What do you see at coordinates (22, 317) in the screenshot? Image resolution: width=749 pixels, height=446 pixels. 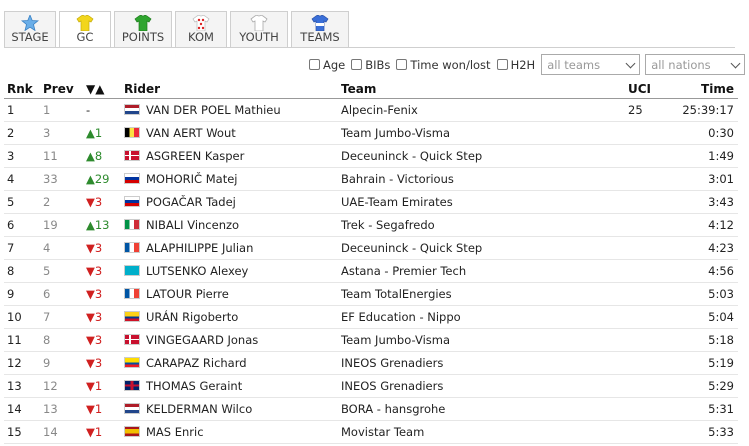 I see `rank-cell: 10` at bounding box center [22, 317].